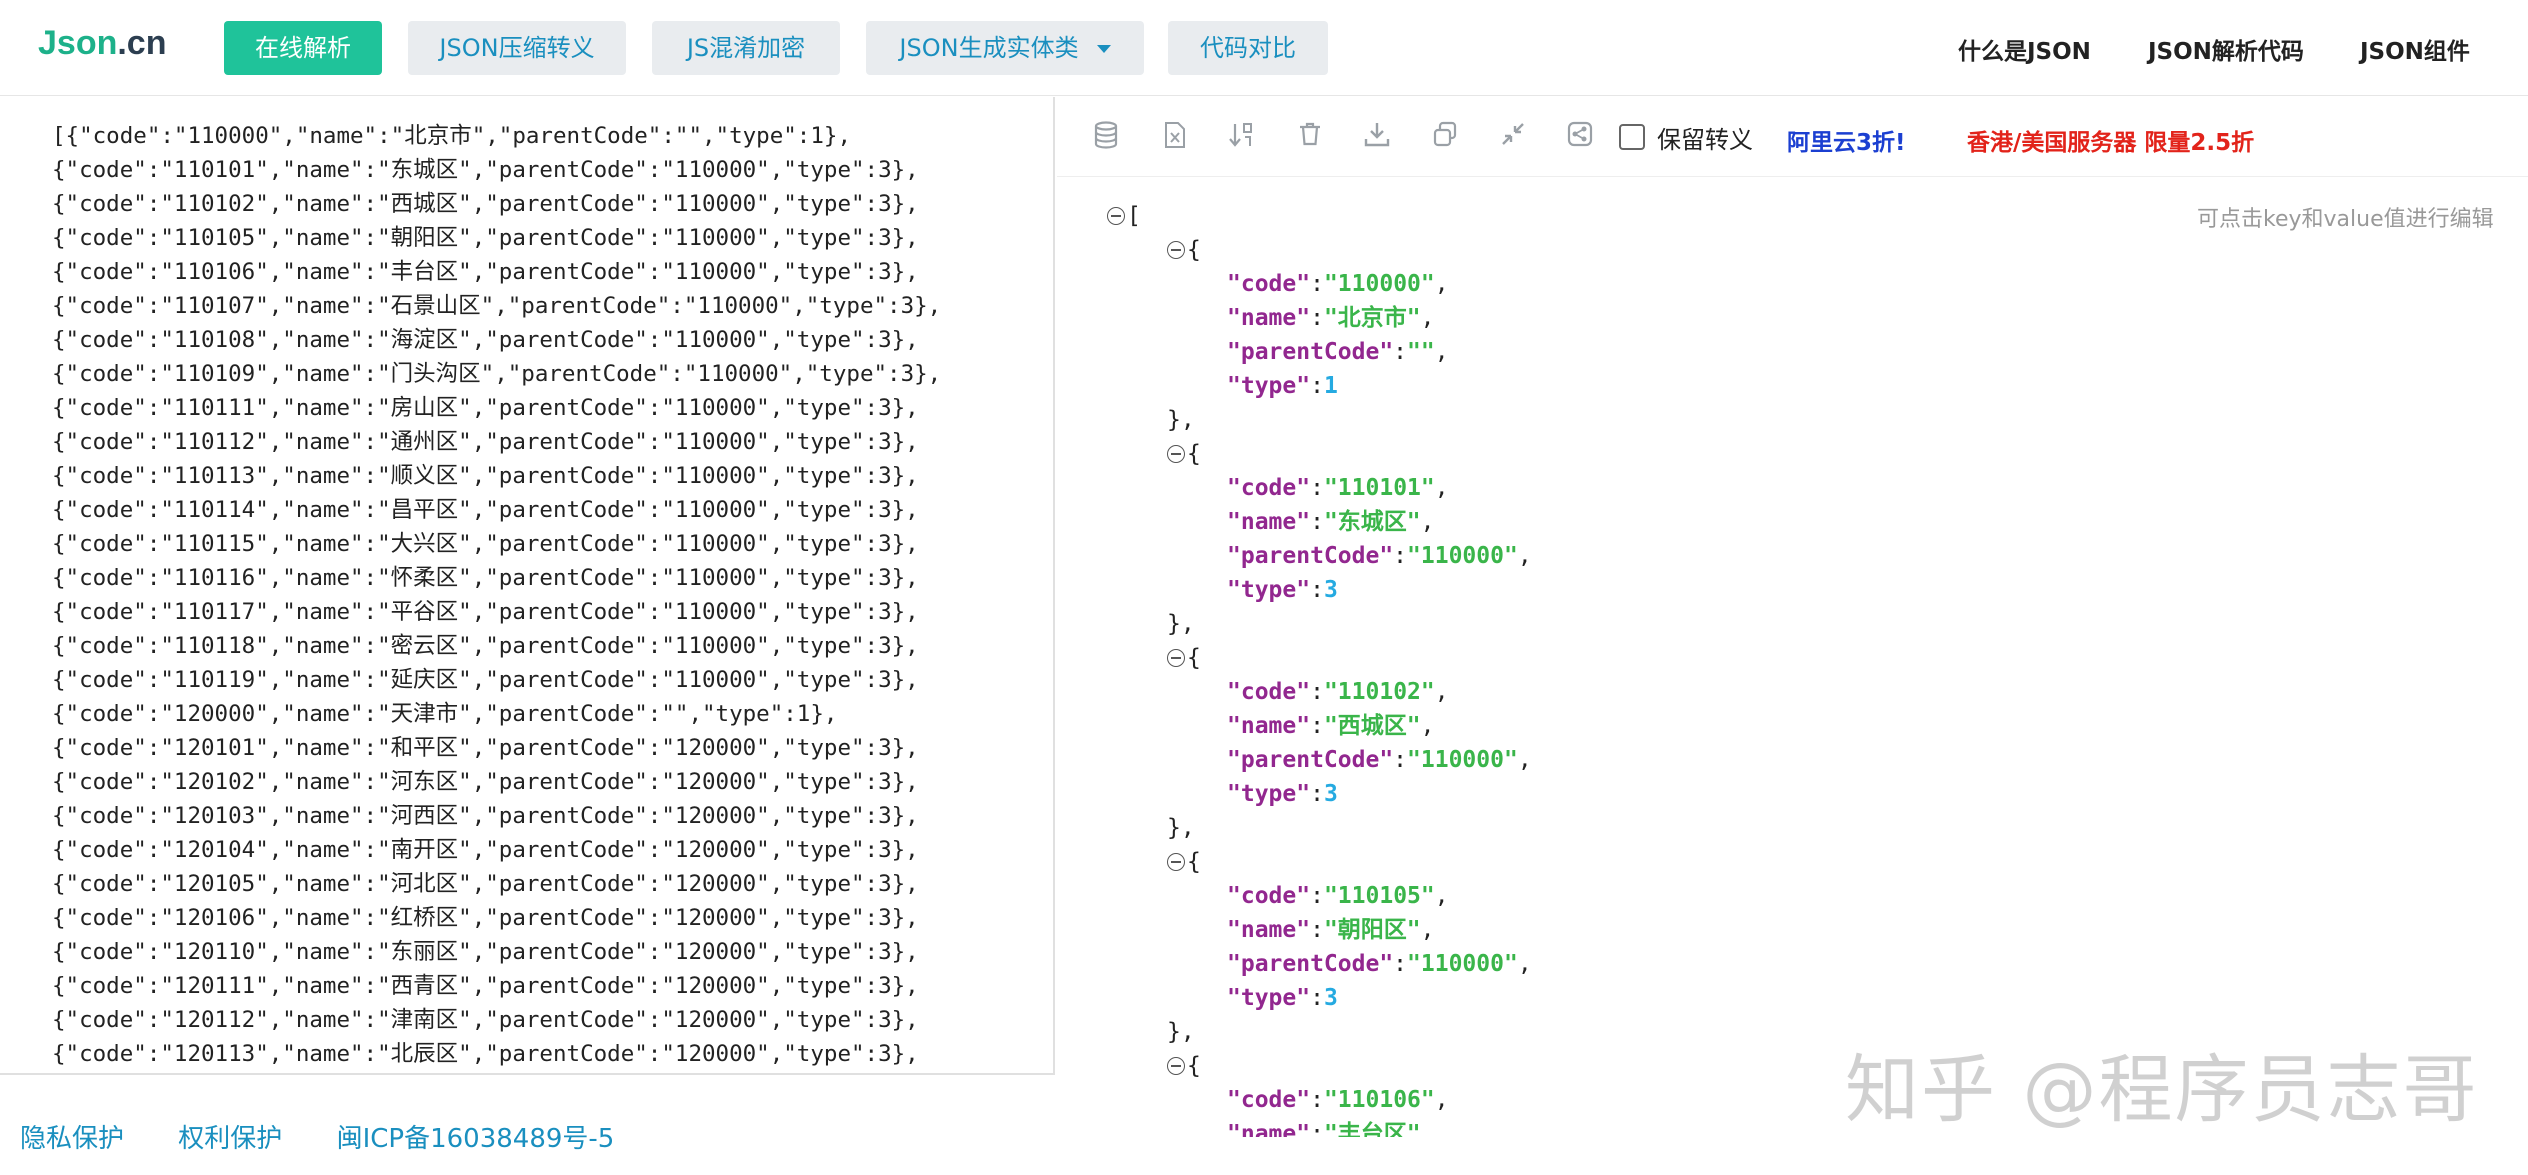 This screenshot has width=2528, height=1175. I want to click on keep-escape-checkbox, so click(1632, 137).